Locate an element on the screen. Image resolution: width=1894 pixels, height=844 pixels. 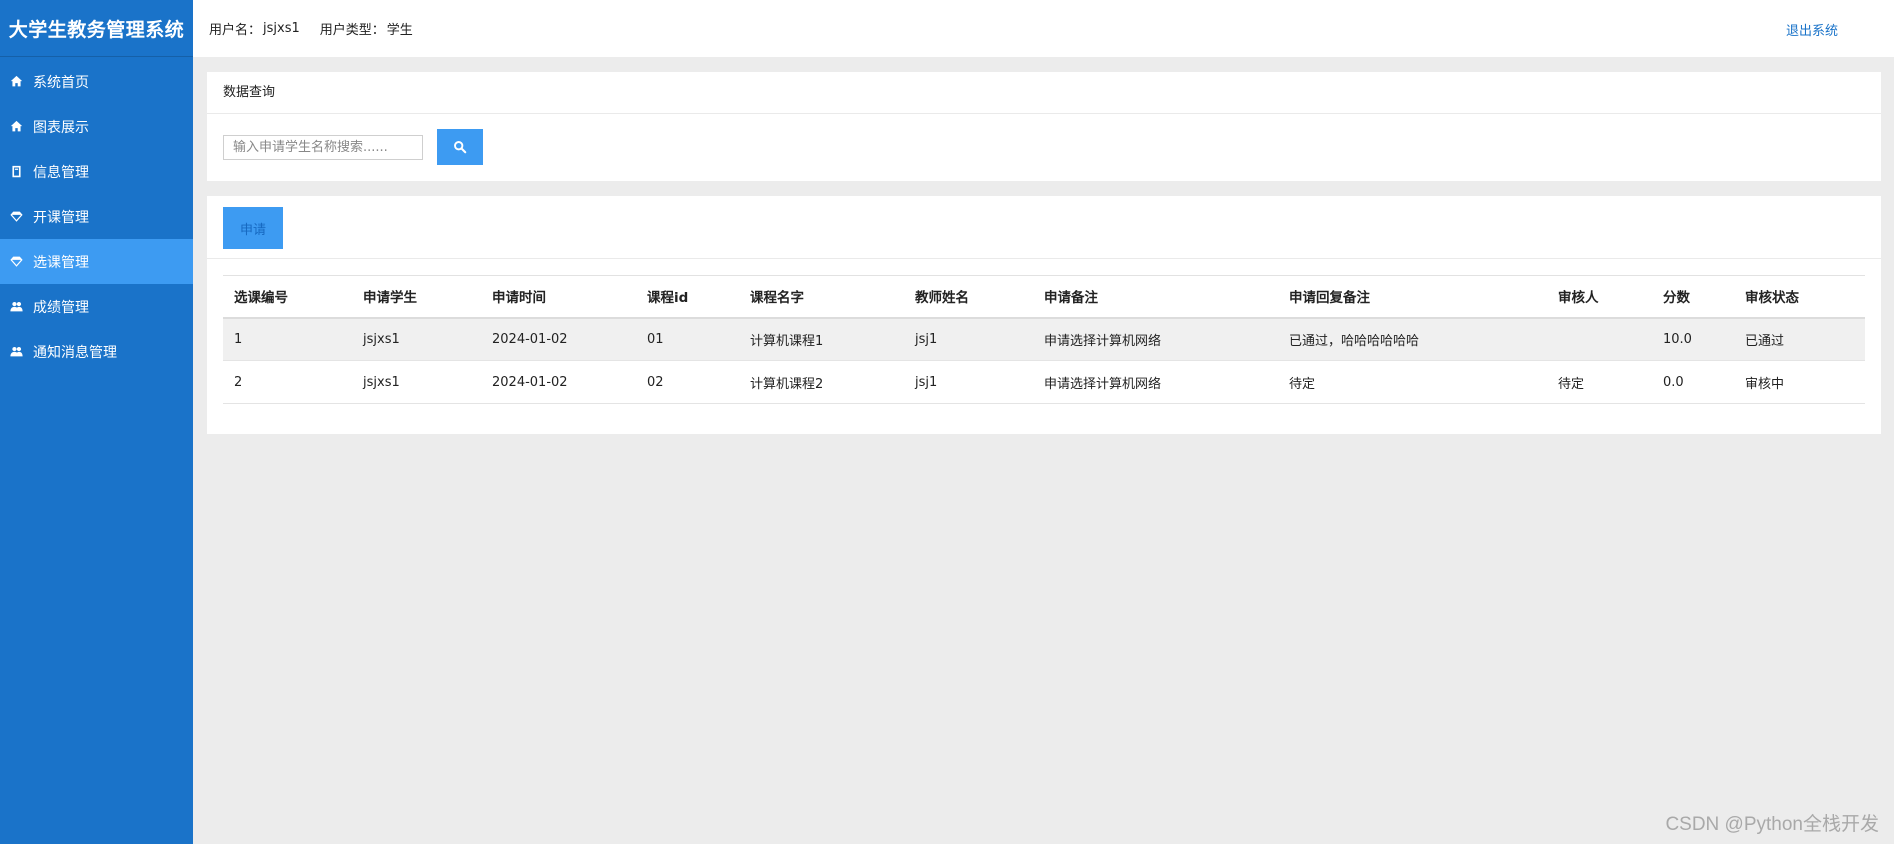
sidebar-item-label: 系统首页 is located at coordinates (61, 82).